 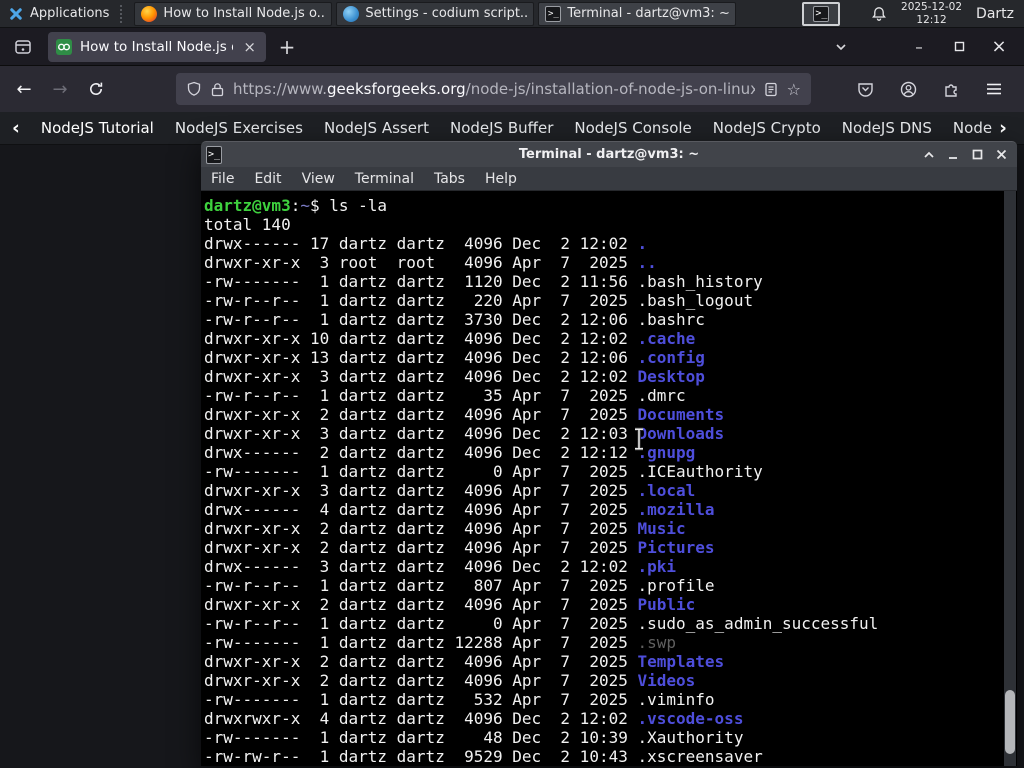 I want to click on reload-button, so click(x=96, y=89).